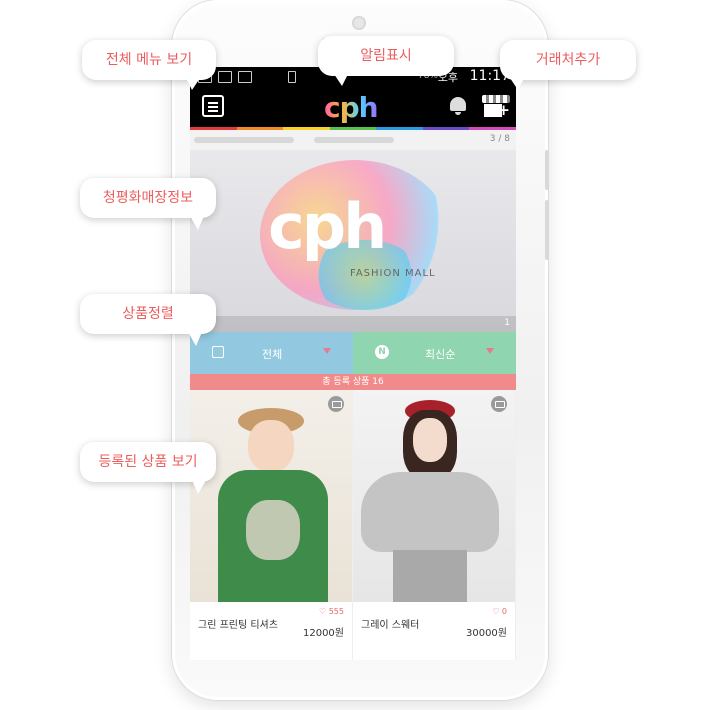  I want to click on callout-add-store: 거래처추가, so click(568, 65).